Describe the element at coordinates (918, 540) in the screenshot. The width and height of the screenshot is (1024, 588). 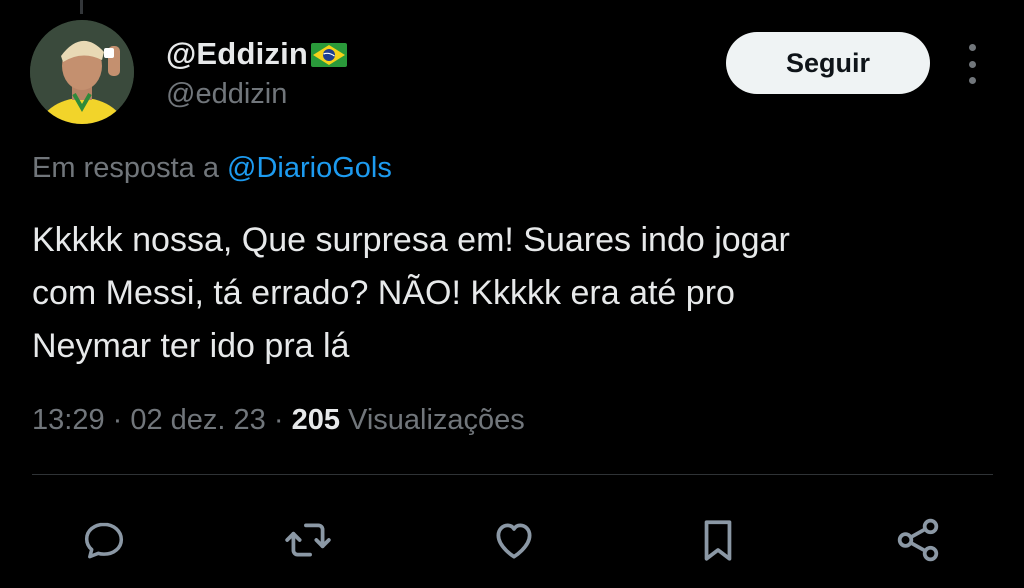
I see `share-icon` at that location.